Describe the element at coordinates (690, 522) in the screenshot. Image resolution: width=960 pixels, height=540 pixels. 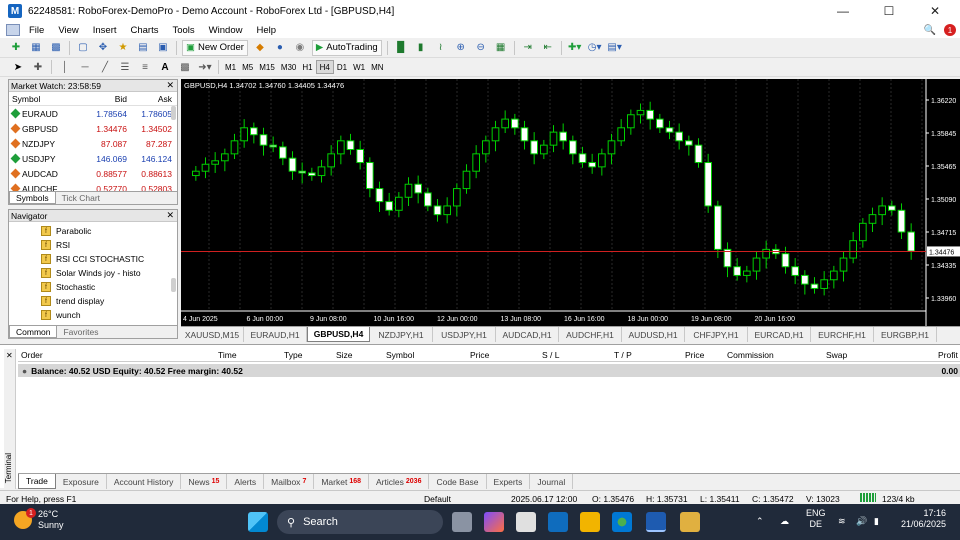
I see `app-icon` at that location.